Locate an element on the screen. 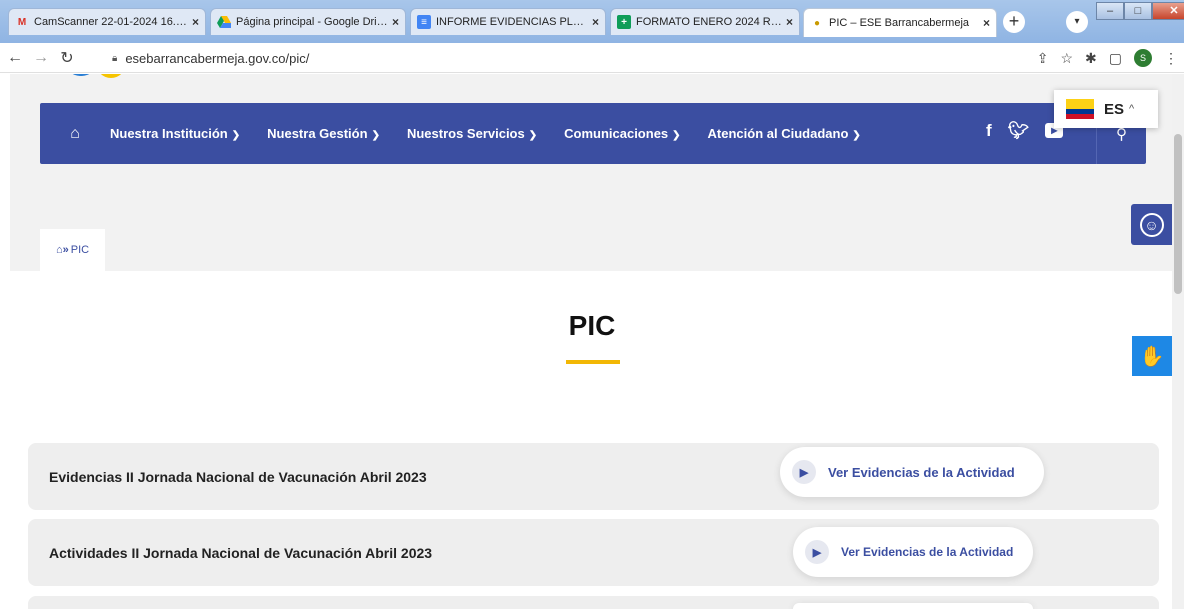  view-evidence-button is located at coordinates (913, 606).